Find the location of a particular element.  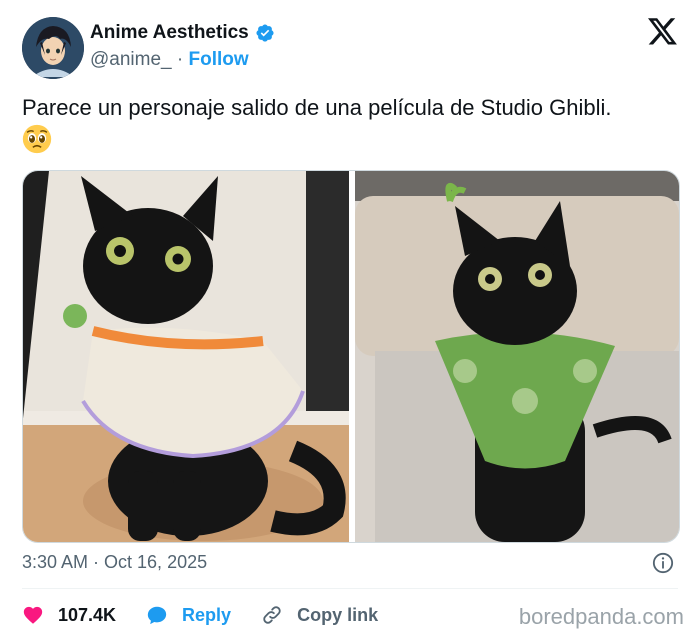

post-timestamp: 3:30 AM · Oct 16, 2025 is located at coordinates (114, 562).